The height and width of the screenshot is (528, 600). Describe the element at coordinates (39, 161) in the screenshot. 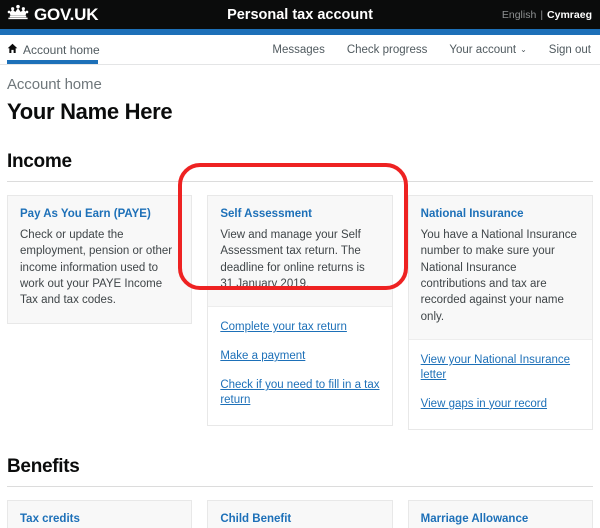

I see `section-heading-income: Income` at that location.